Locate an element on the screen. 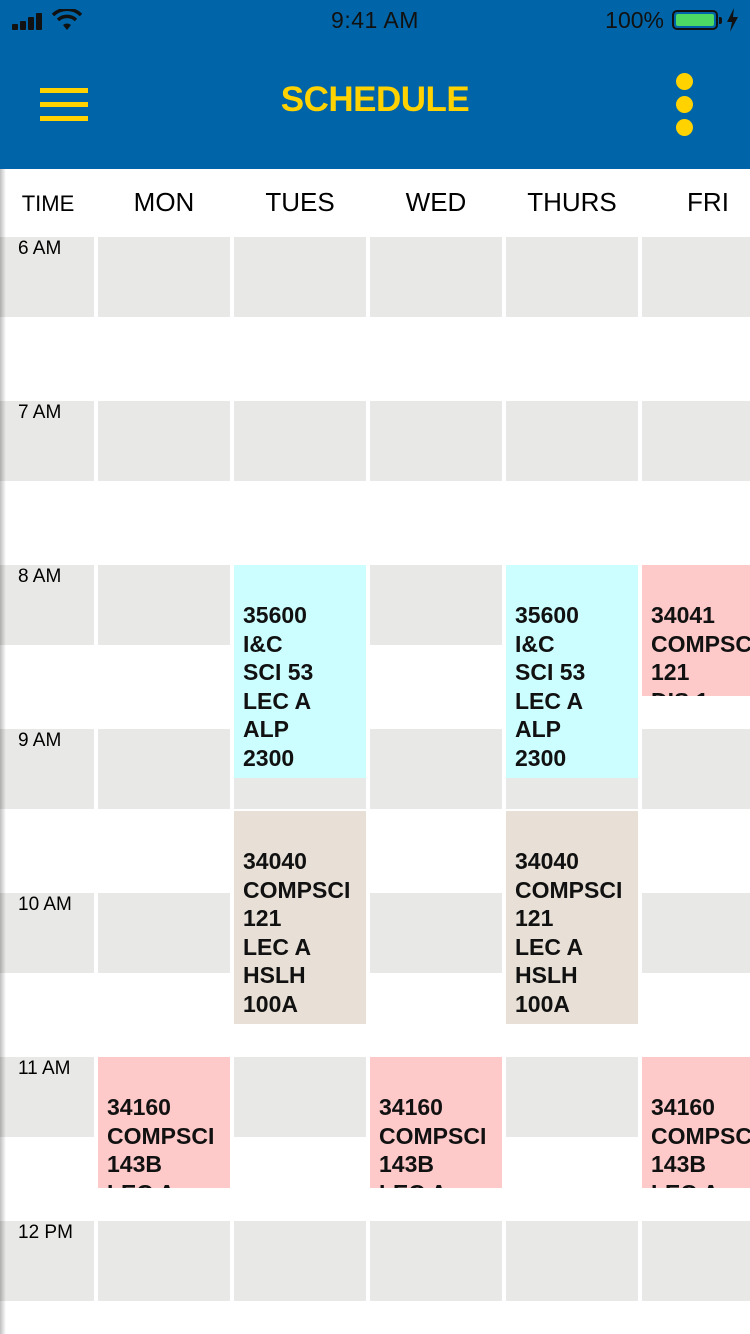 The image size is (750, 1334). hour-label: 6 AM is located at coordinates (40, 248).